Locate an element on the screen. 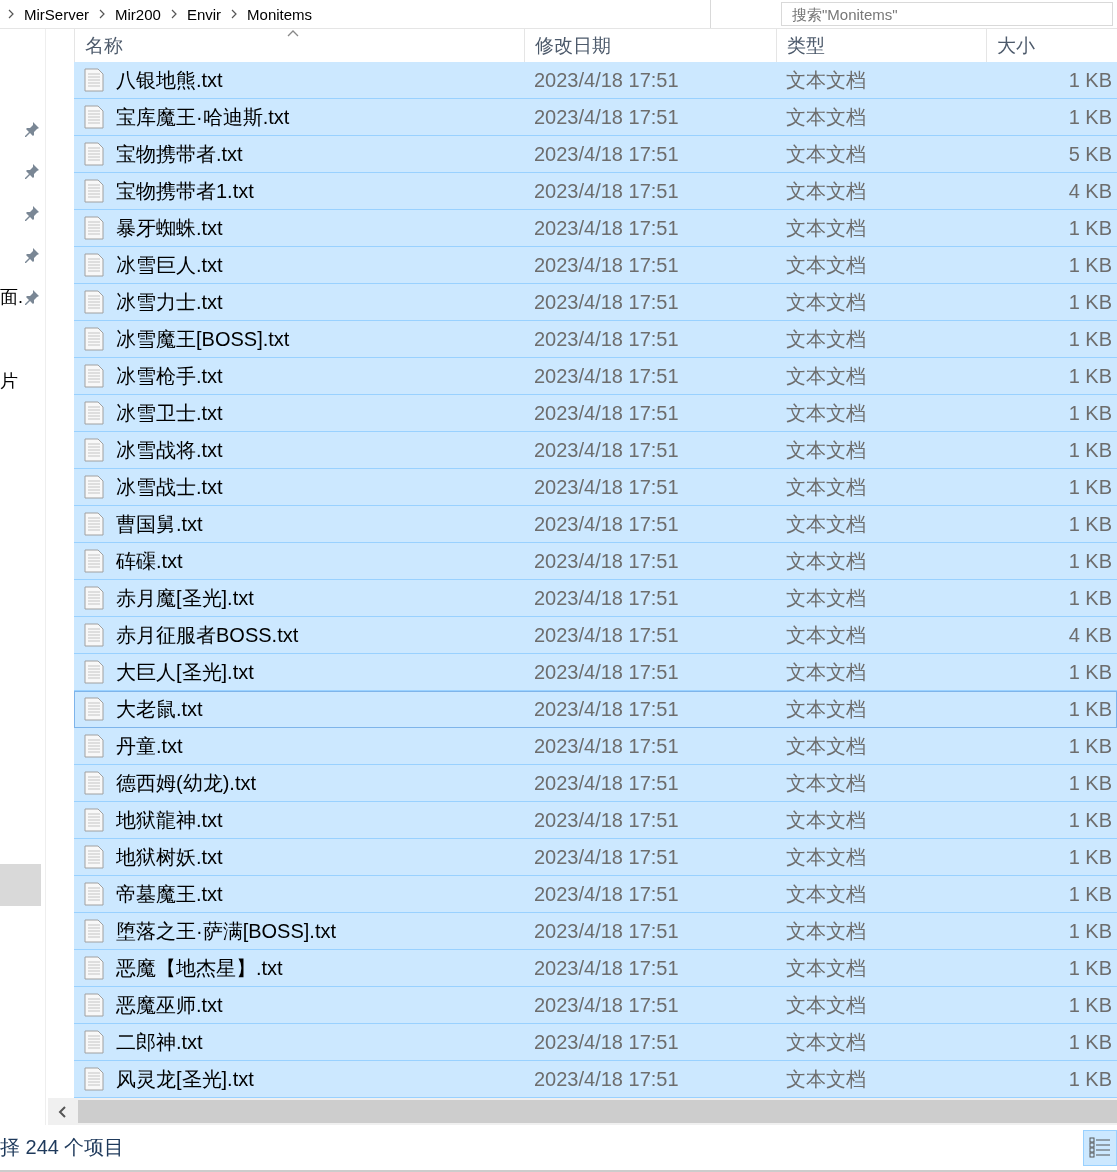 The height and width of the screenshot is (1172, 1117). file-row: 赤月征服者BOSS.txt 2023/4/18 17:51 文本文档 4 KB is located at coordinates (595, 636).